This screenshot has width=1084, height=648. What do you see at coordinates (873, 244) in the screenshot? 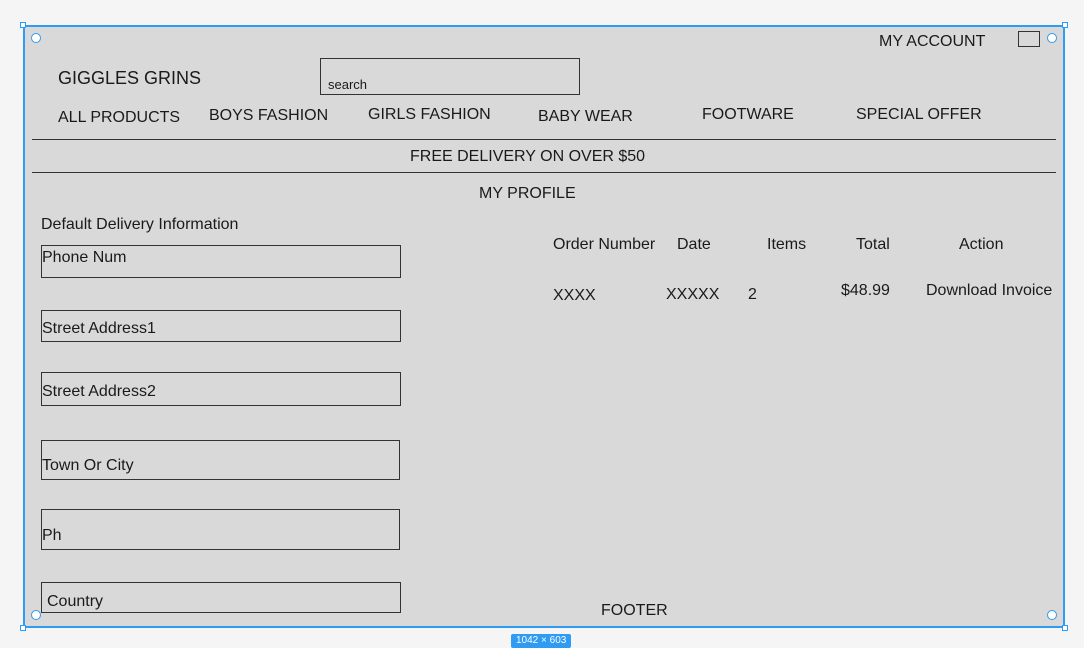
I see `col-total: Total` at bounding box center [873, 244].